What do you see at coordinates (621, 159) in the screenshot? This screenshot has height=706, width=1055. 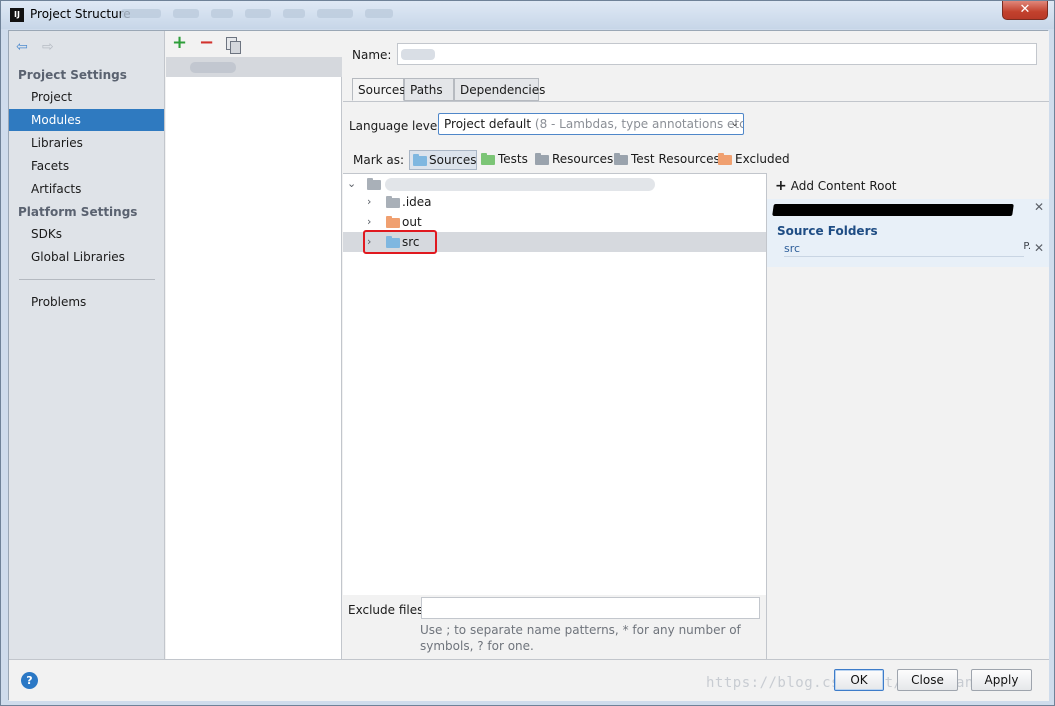 I see `test-resources-folder-icon` at bounding box center [621, 159].